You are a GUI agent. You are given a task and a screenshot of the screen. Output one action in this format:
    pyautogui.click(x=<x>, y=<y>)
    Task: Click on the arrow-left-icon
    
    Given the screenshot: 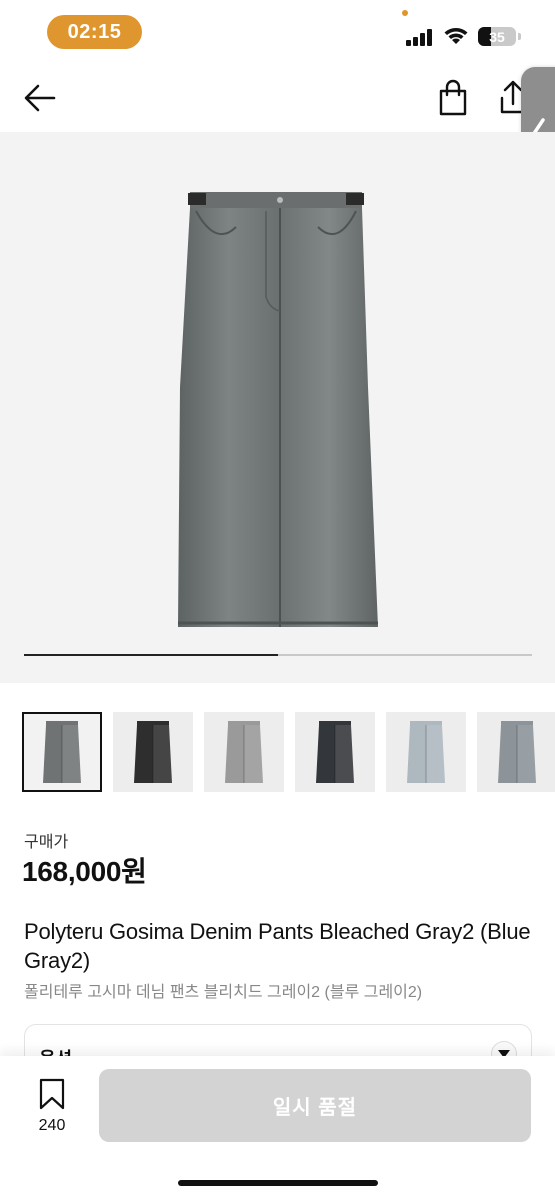 What is the action you would take?
    pyautogui.click(x=40, y=98)
    